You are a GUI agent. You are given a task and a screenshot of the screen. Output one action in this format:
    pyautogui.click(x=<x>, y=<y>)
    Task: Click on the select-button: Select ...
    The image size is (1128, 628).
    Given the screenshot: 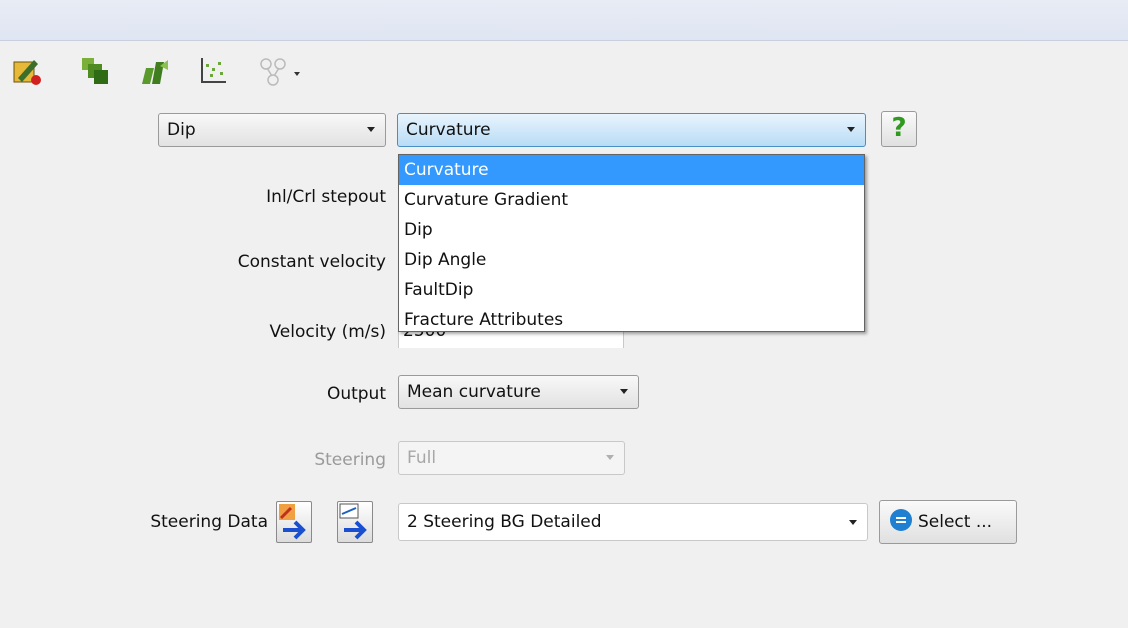 What is the action you would take?
    pyautogui.click(x=948, y=522)
    